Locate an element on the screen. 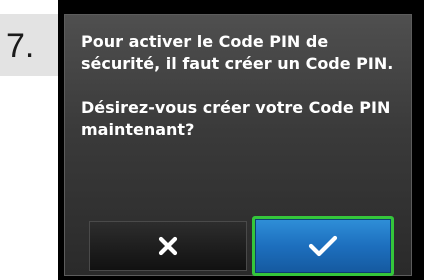 This screenshot has width=424, height=280. checkmark-icon is located at coordinates (323, 246).